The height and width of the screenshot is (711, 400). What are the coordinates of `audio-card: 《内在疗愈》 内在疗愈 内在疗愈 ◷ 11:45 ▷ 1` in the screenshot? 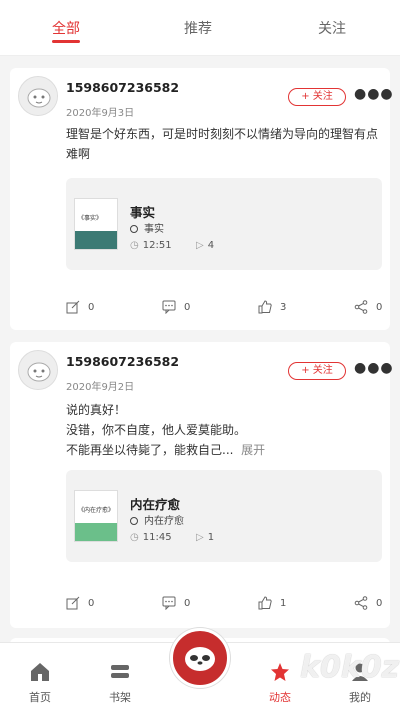 It's located at (224, 516).